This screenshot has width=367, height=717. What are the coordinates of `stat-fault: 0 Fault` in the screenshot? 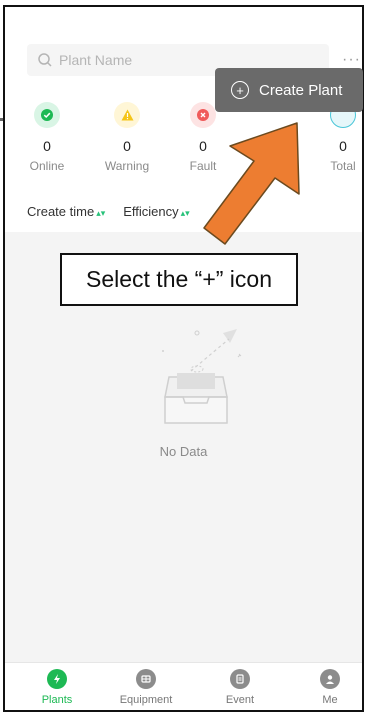 It's located at (203, 137).